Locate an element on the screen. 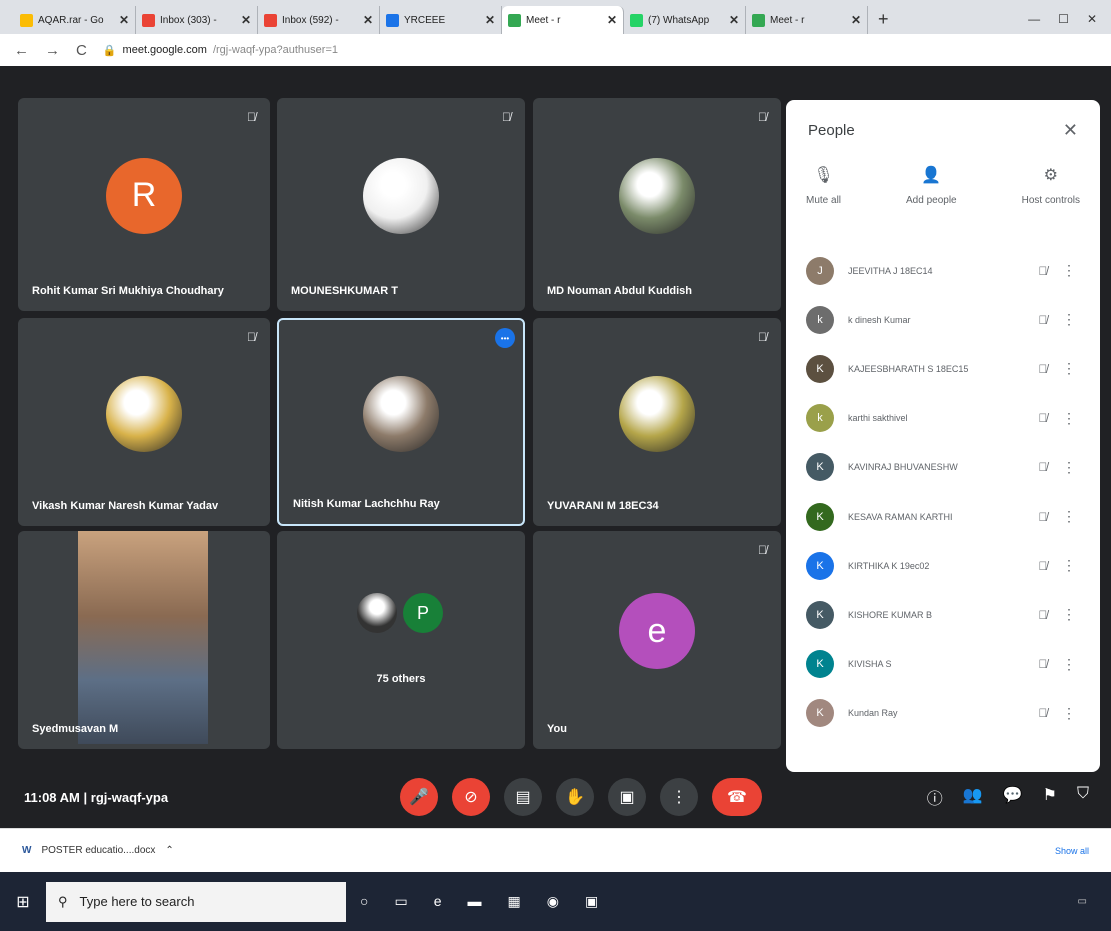  participant-tile: P 75 others is located at coordinates (401, 640).